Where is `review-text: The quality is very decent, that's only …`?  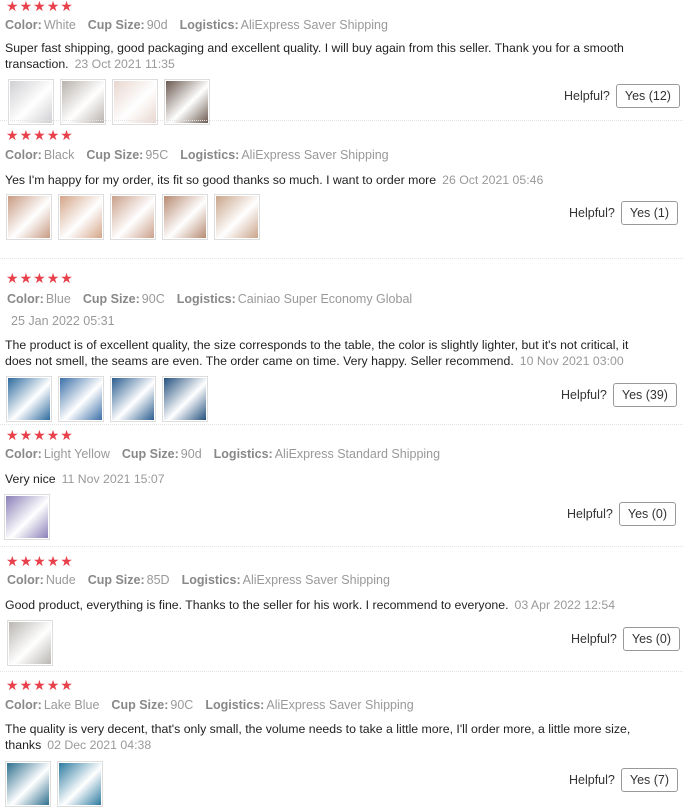
review-text: The quality is very decent, that's only … is located at coordinates (325, 737).